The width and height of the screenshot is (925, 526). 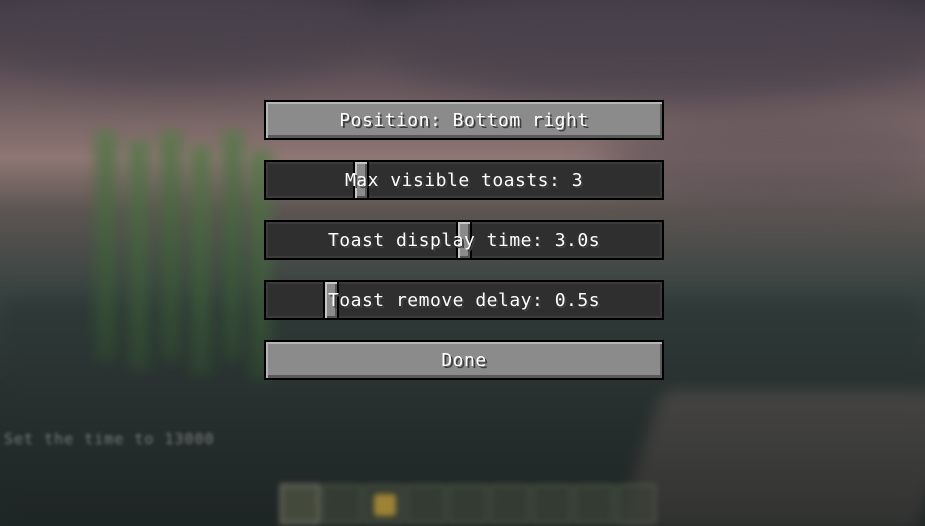 I want to click on max-visible-toasts-label: Max visible toasts: 3, so click(x=464, y=180).